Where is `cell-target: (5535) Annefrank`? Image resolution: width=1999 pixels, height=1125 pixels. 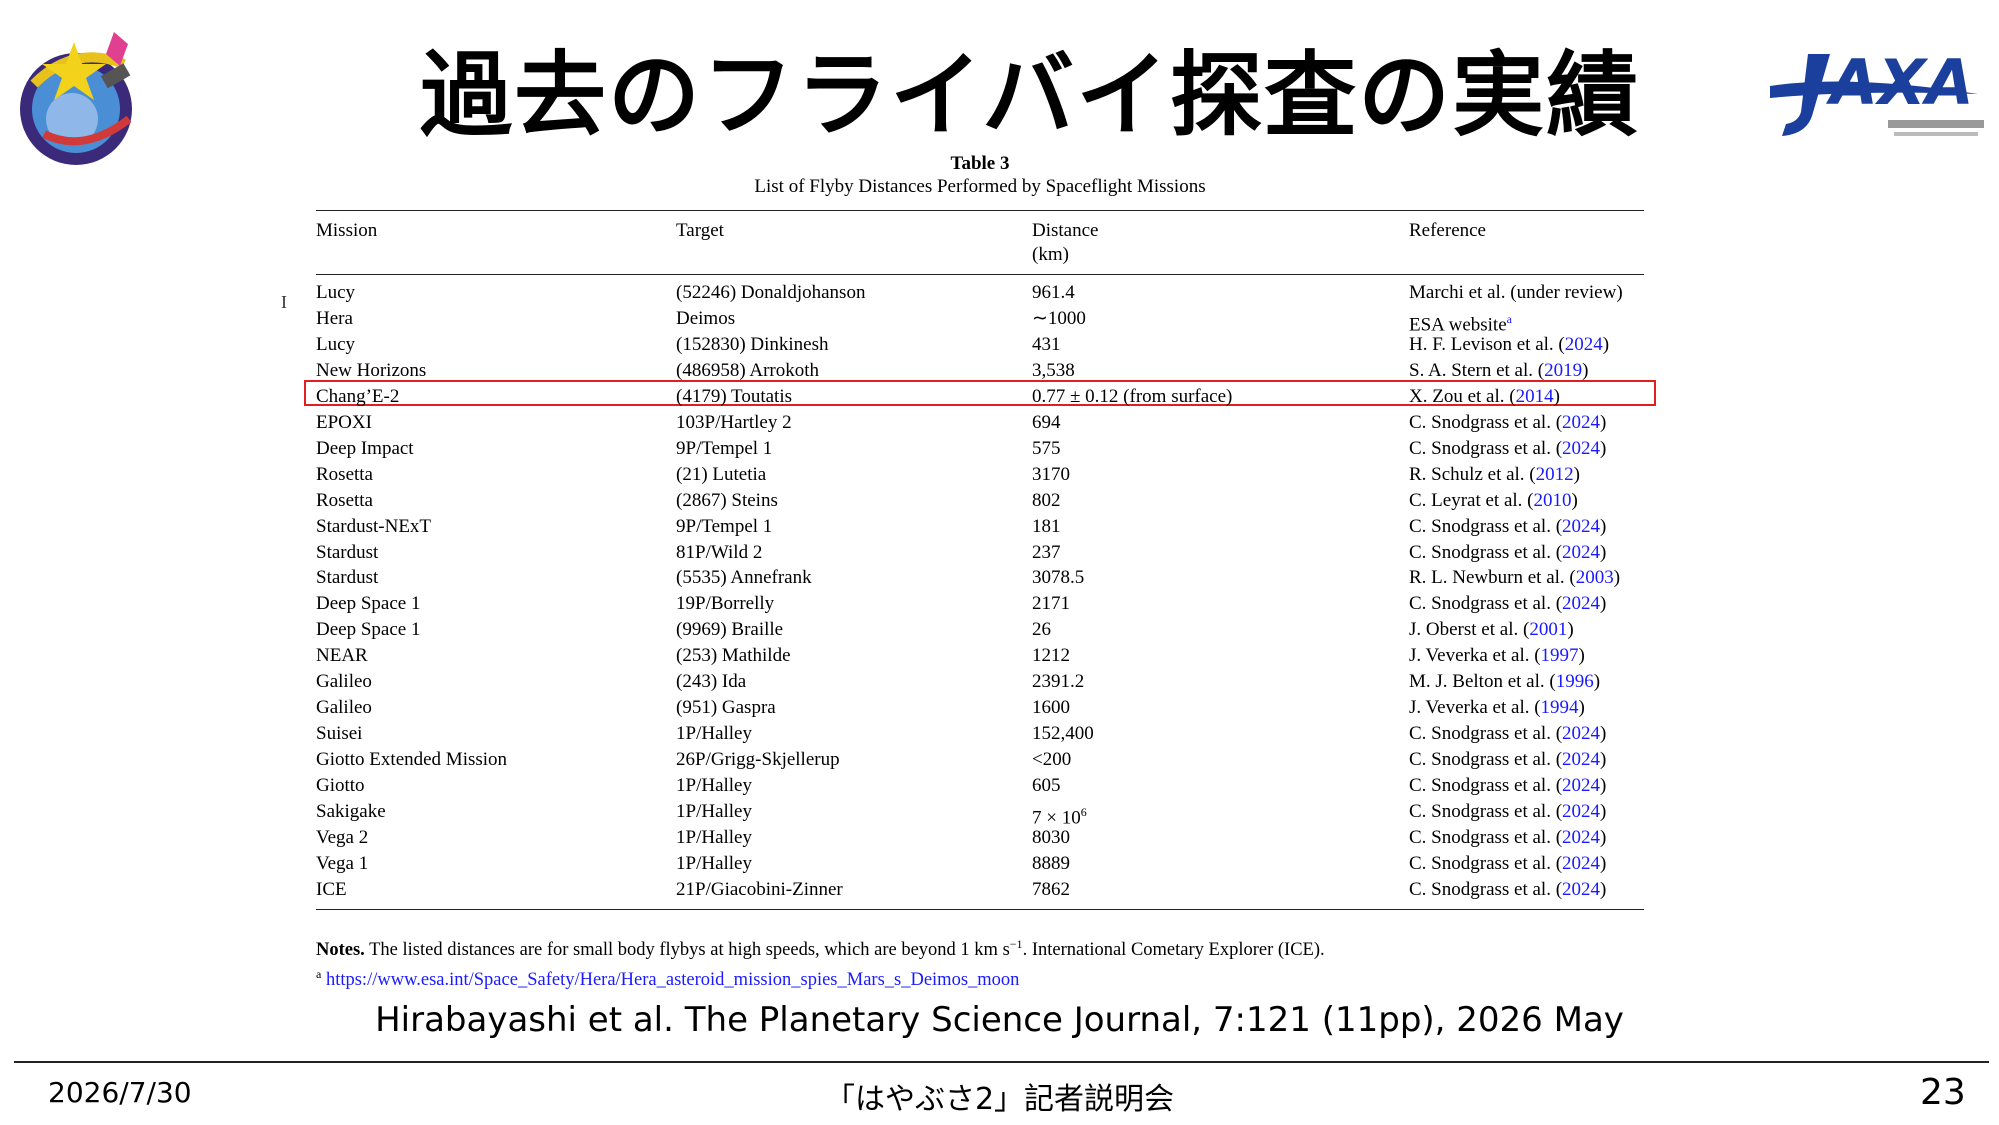
cell-target: (5535) Annefrank is located at coordinates (744, 577).